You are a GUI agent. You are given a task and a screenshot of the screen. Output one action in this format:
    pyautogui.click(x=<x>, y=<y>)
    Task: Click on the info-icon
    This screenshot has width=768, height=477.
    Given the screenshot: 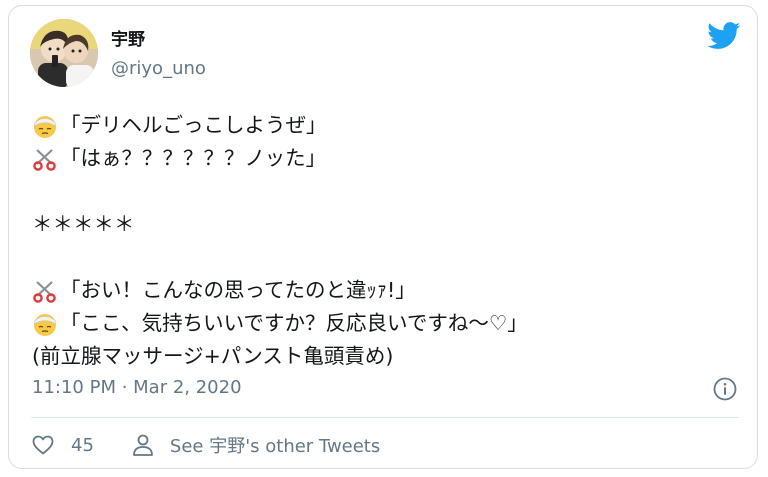 What is the action you would take?
    pyautogui.click(x=725, y=389)
    